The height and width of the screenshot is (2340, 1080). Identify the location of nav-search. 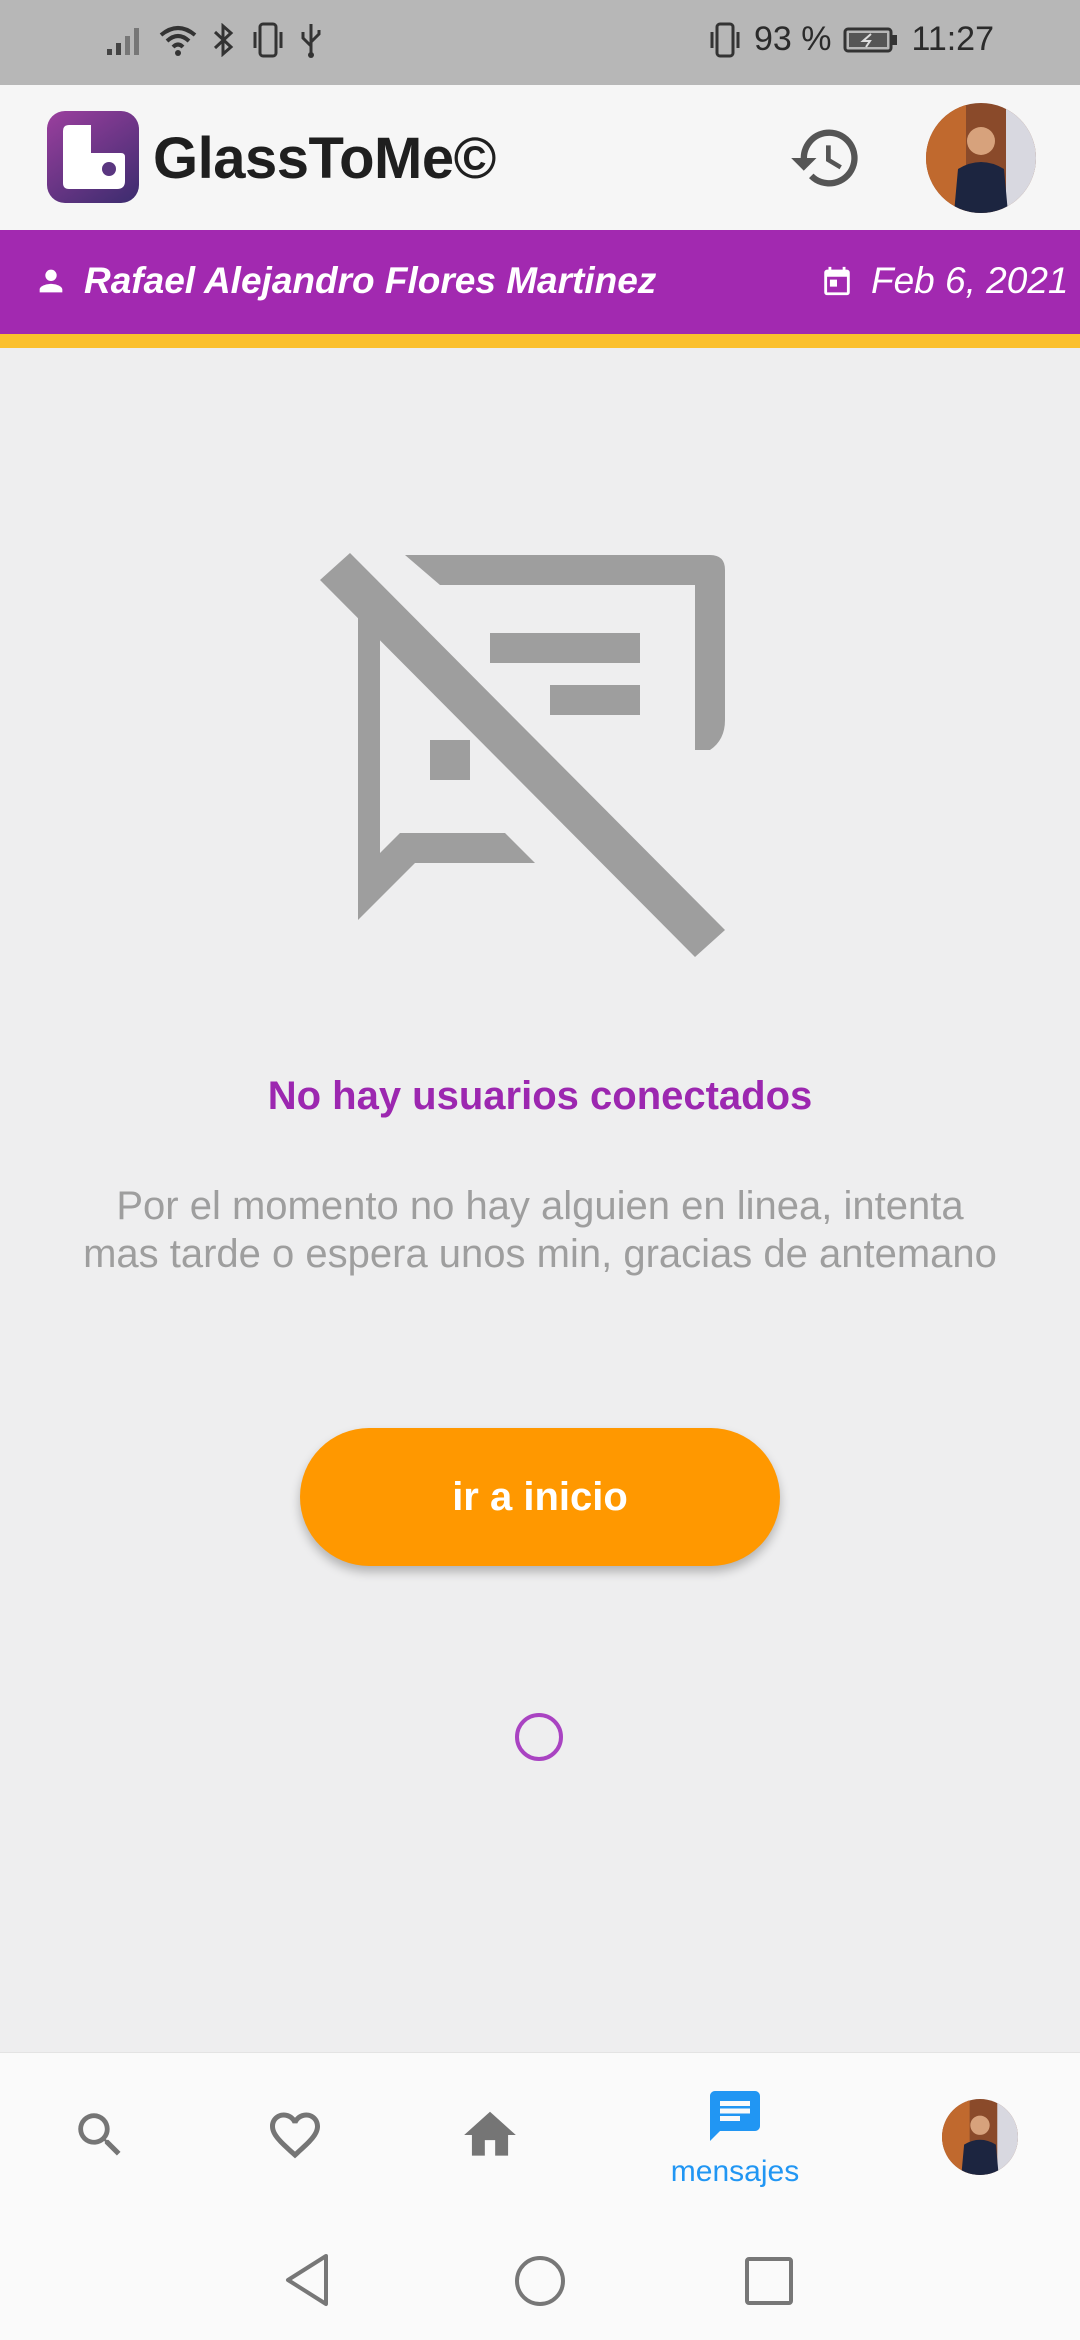
(100, 2137).